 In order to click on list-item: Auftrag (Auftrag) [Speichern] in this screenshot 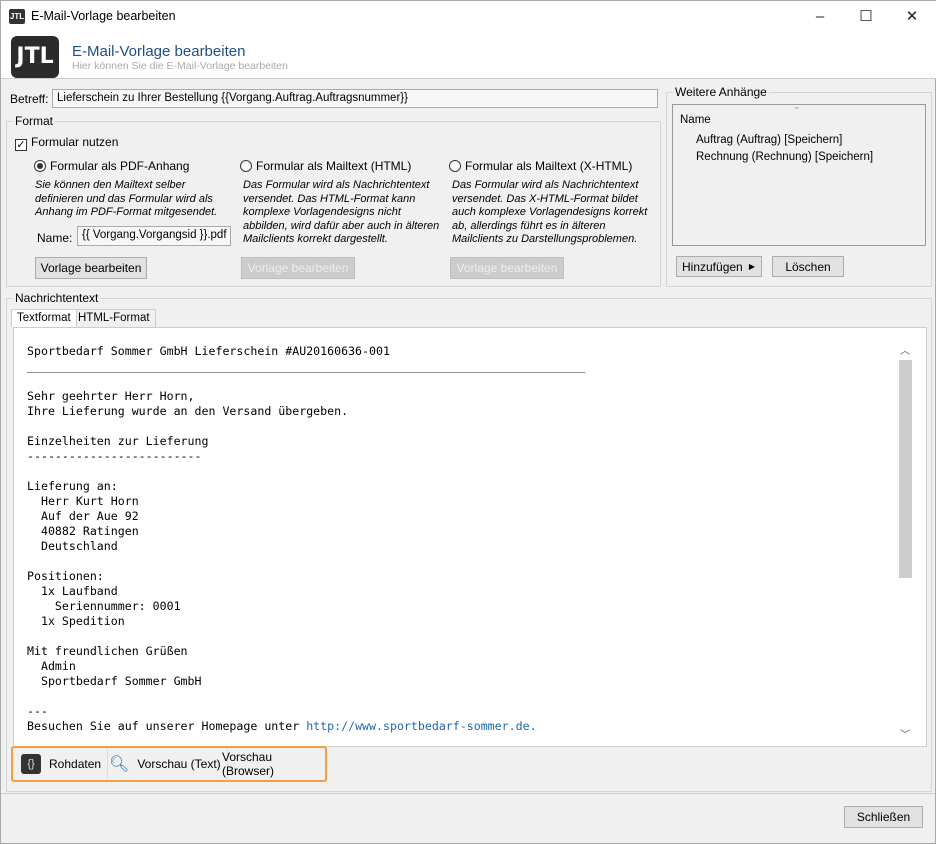, I will do `click(769, 140)`.